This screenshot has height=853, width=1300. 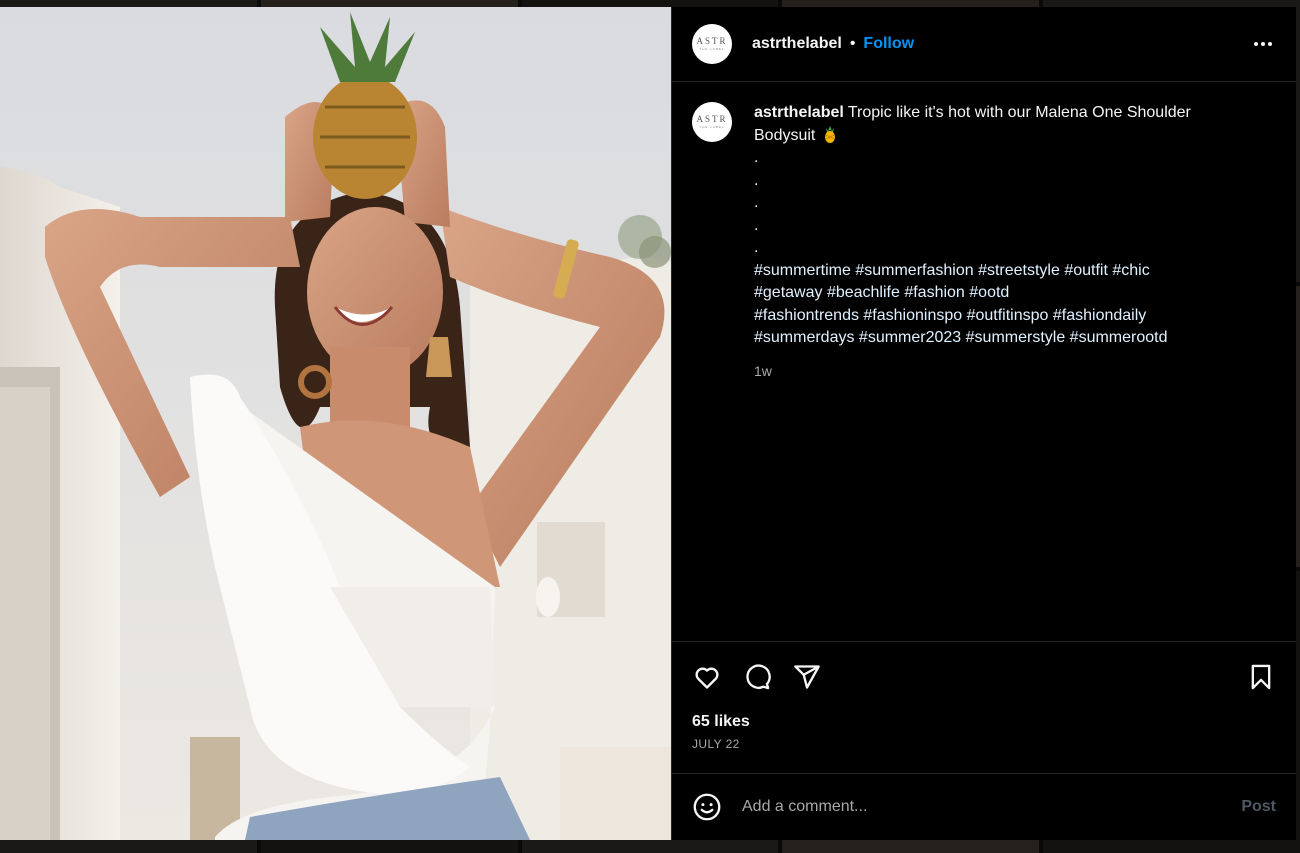 What do you see at coordinates (984, 44) in the screenshot?
I see `post-header: ASTR THE LABEL astrthelabel • Follow` at bounding box center [984, 44].